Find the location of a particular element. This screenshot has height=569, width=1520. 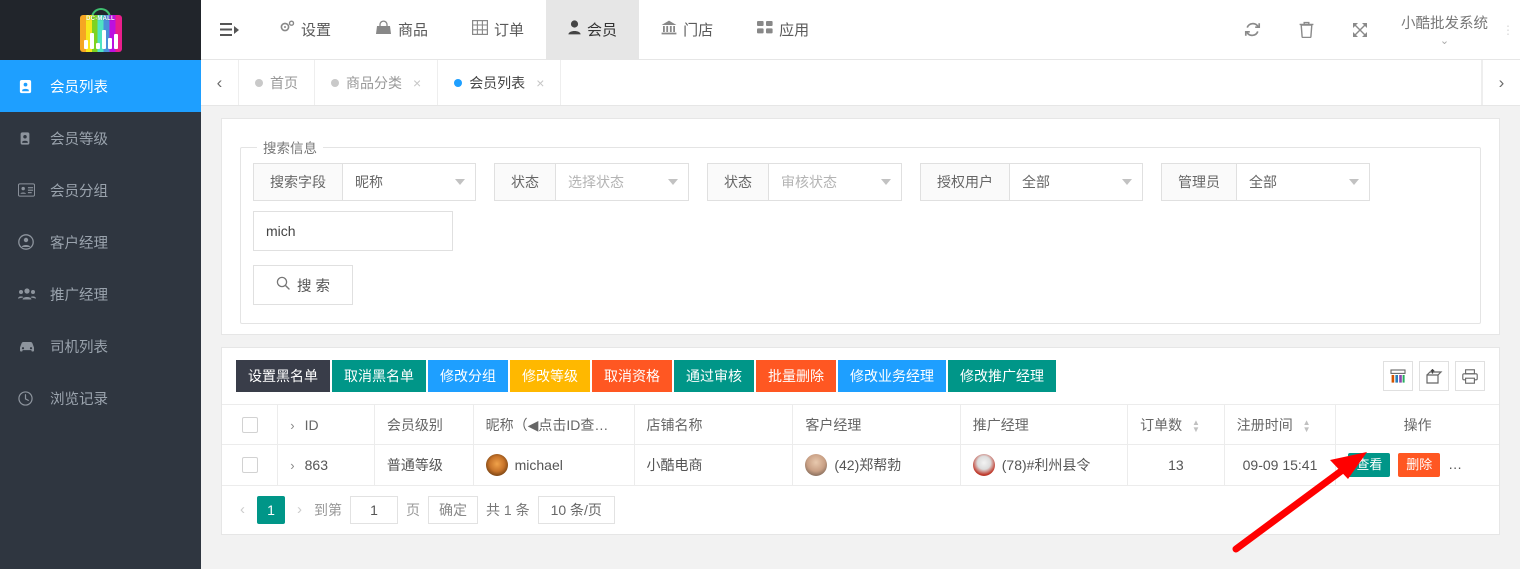

expand-all-icon: › is located at coordinates (292, 425).